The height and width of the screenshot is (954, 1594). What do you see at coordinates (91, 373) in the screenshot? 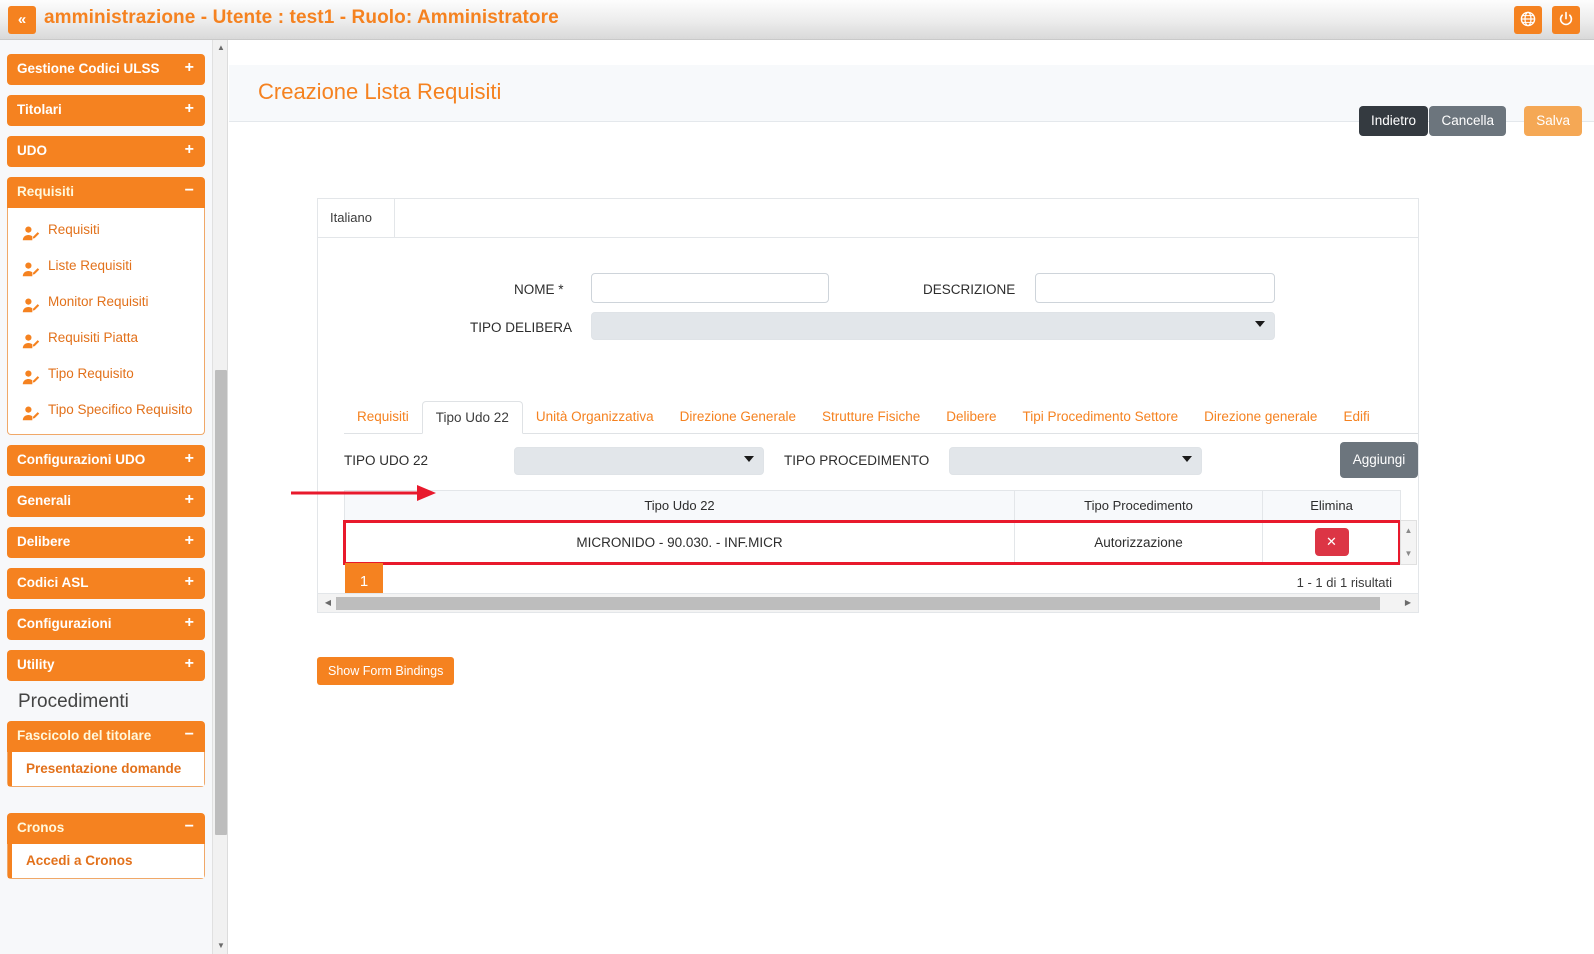
I see `sidebar-item-label: Tipo Requisito` at bounding box center [91, 373].